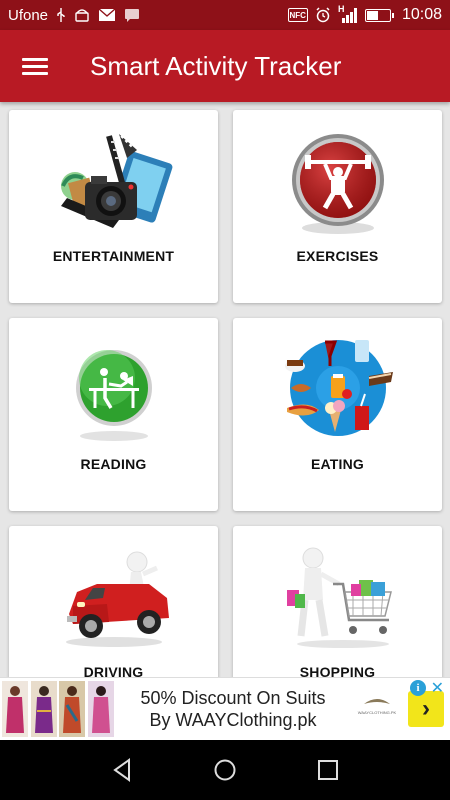 This screenshot has height=800, width=450. I want to click on food-plate-icon, so click(338, 391).